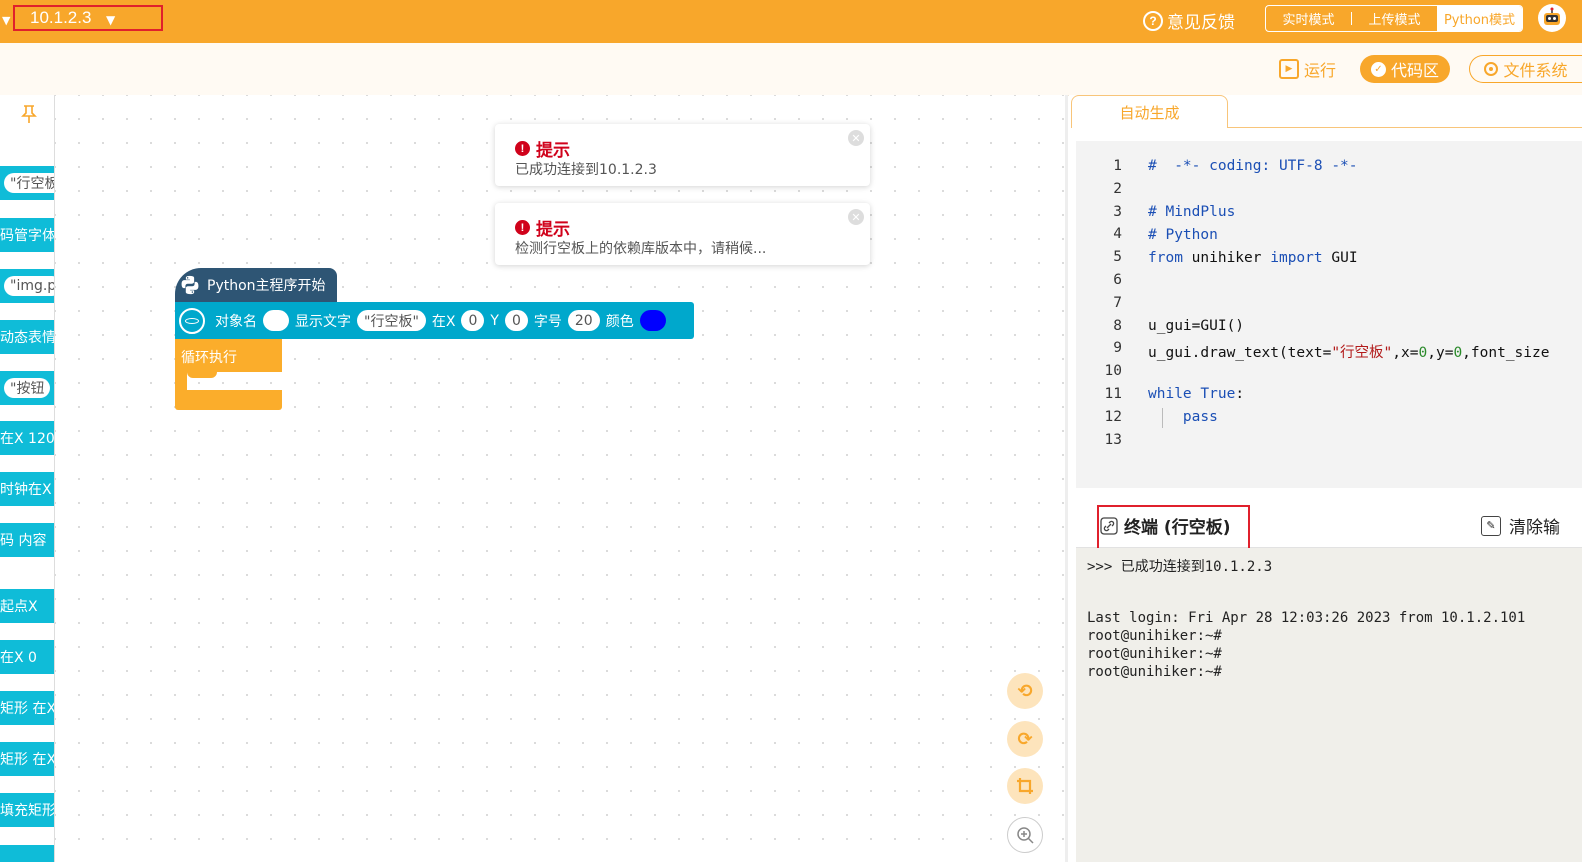 Image resolution: width=1582 pixels, height=862 pixels. I want to click on code-line: # -*- coding: UTF-8 -*-, so click(1253, 166).